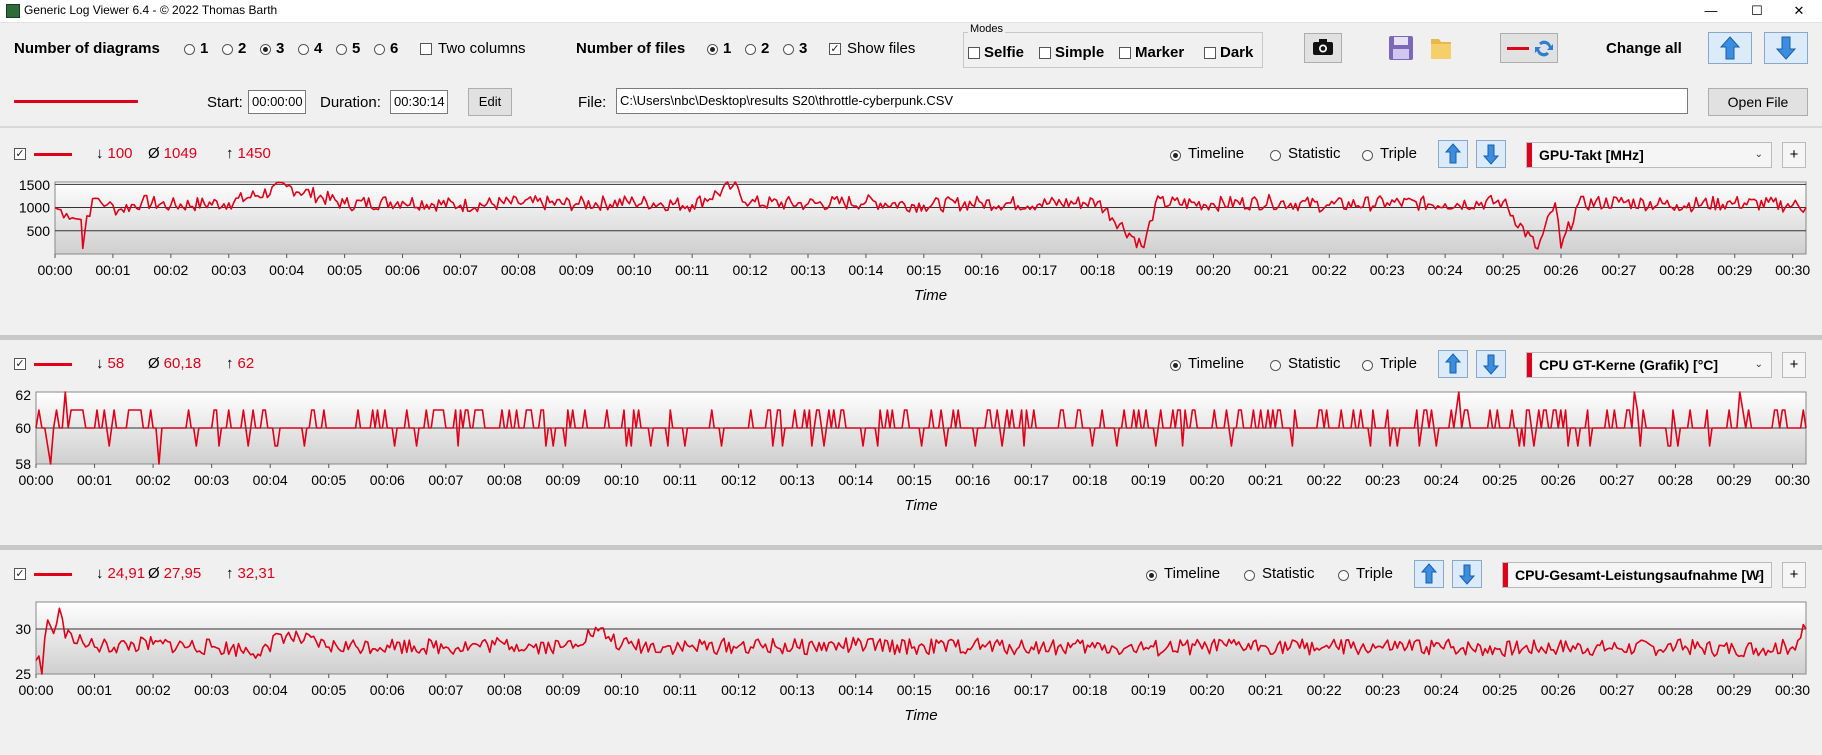 This screenshot has height=755, width=1822. Describe the element at coordinates (1210, 53) in the screenshot. I see `dark-checkbox` at that location.